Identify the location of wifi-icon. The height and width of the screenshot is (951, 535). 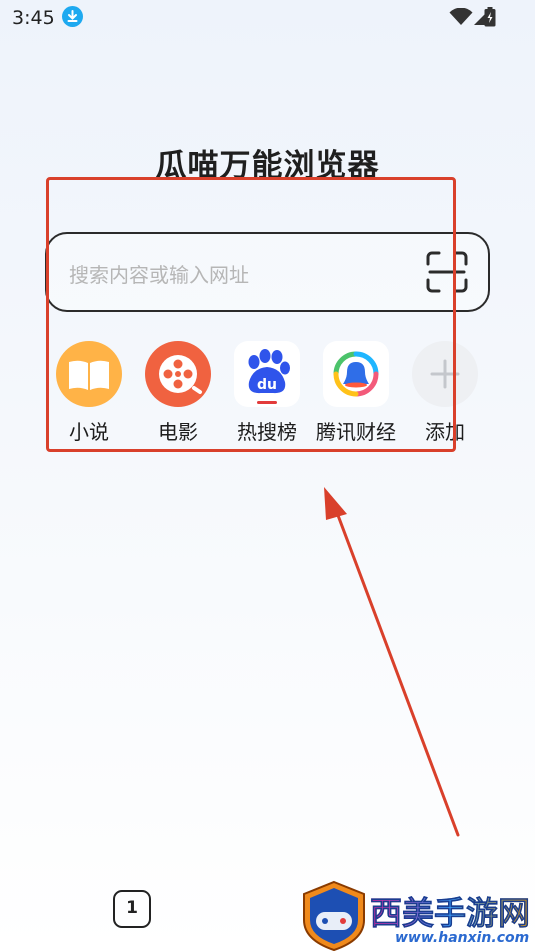
(461, 16).